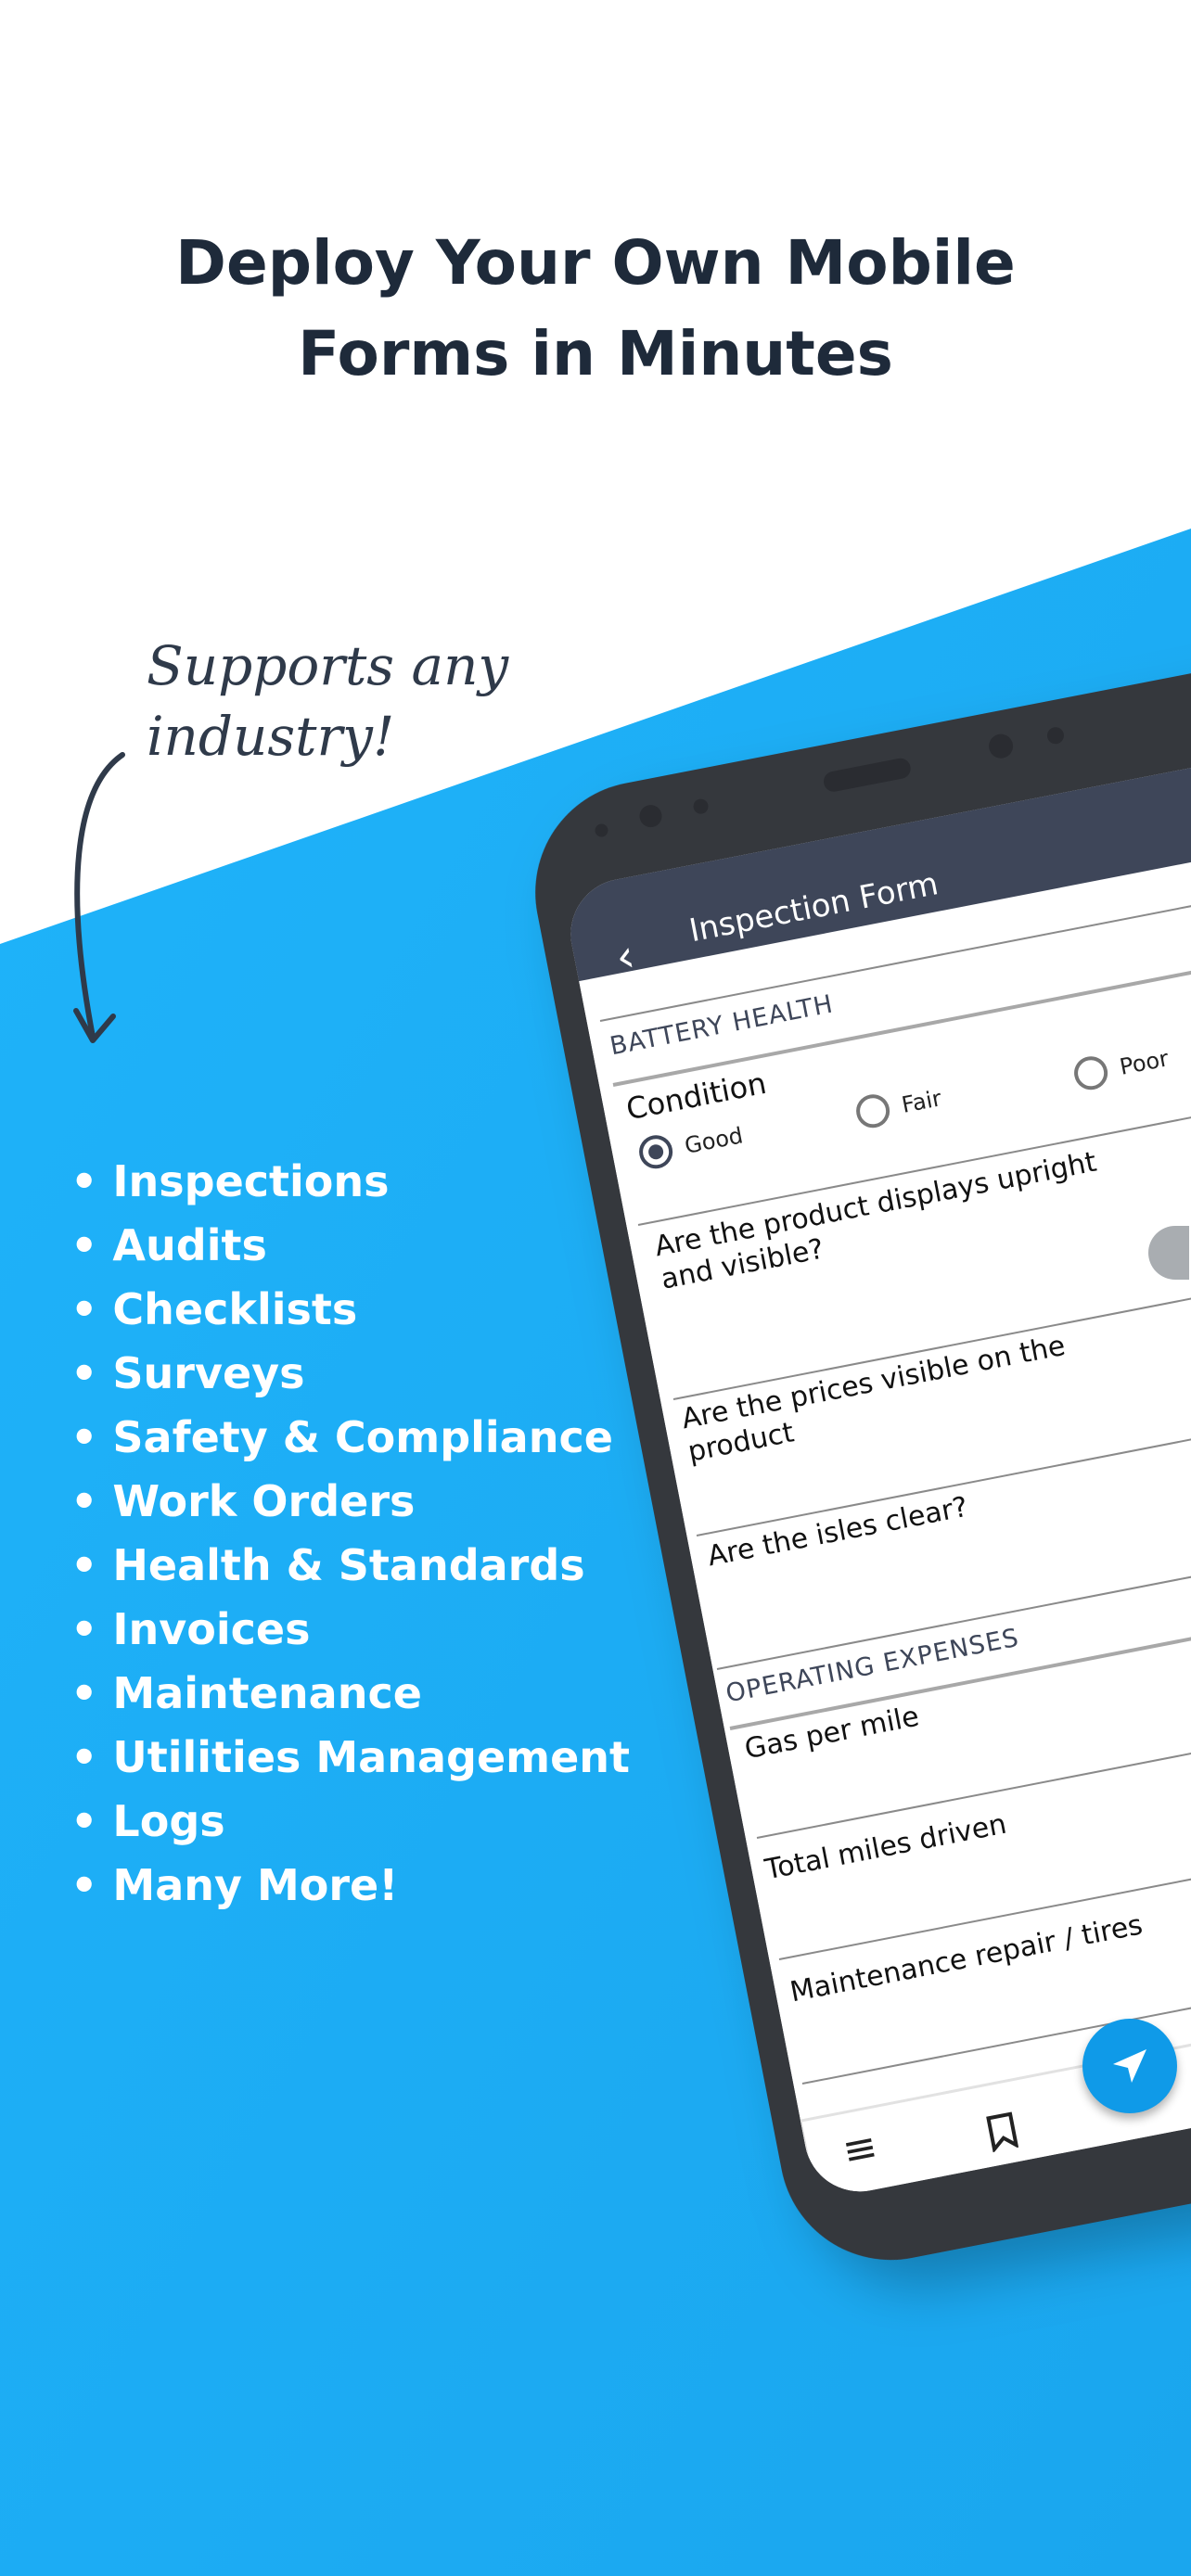 This screenshot has height=2576, width=1191. Describe the element at coordinates (341, 1437) in the screenshot. I see `list-item: • Safety & Compliance` at that location.